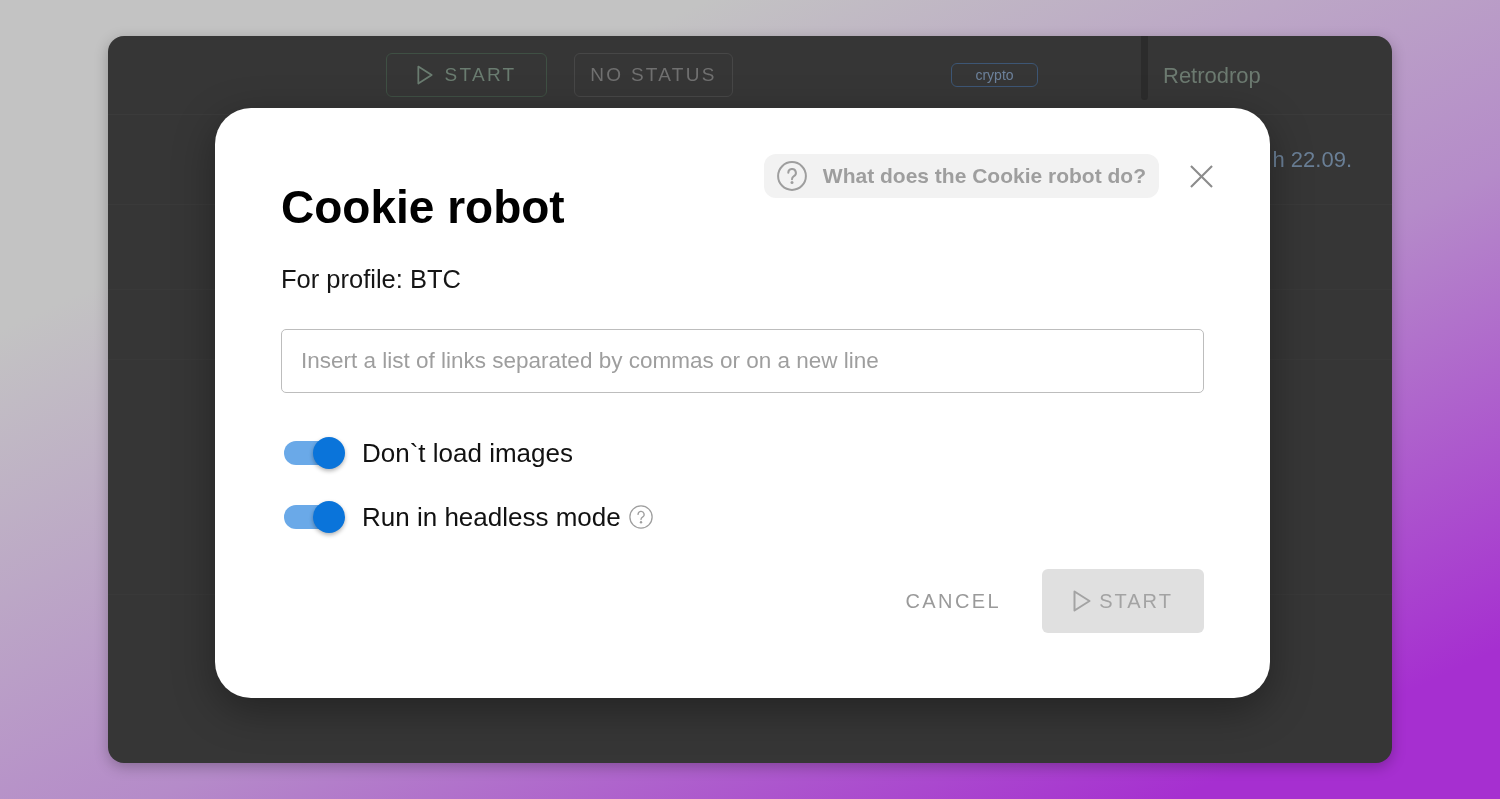  I want to click on column-header: Retrodrop, so click(1212, 75).